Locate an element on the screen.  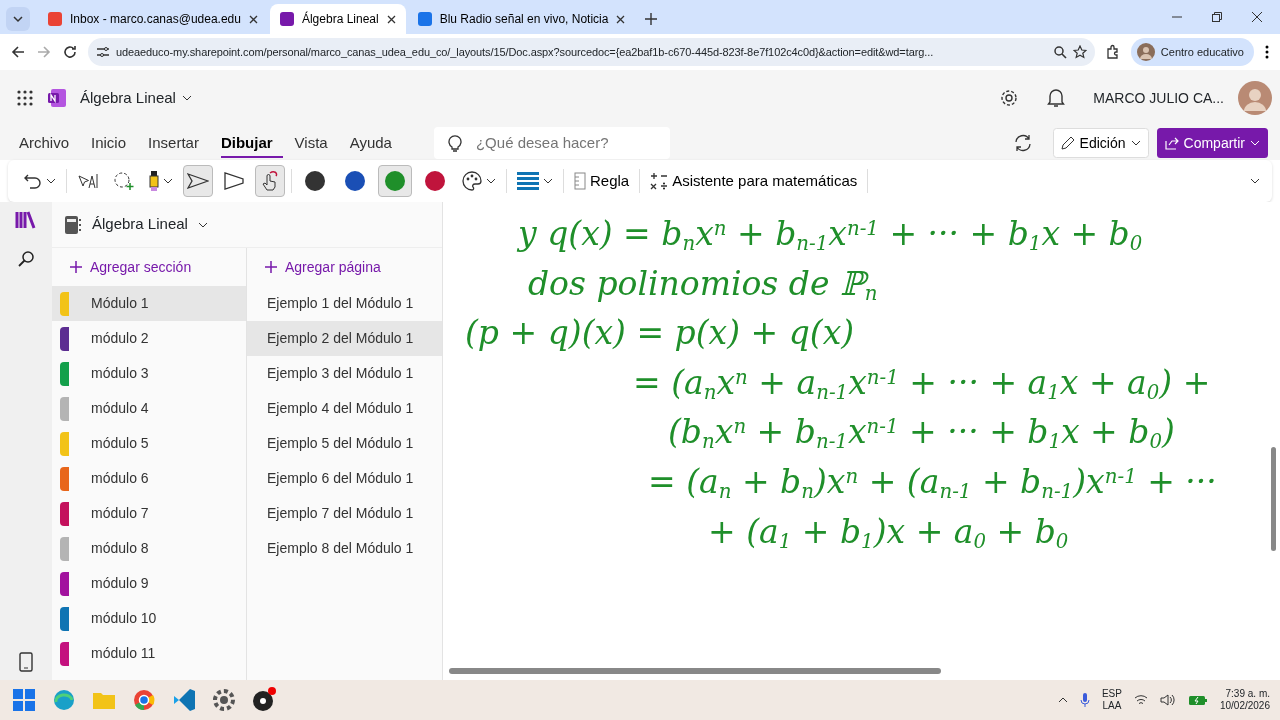
handwritten-math-line: + (a$_{1}$ + b$_{1}$)x + a$_{0}$ + b$_{0}$ is located at coordinates (888, 531).